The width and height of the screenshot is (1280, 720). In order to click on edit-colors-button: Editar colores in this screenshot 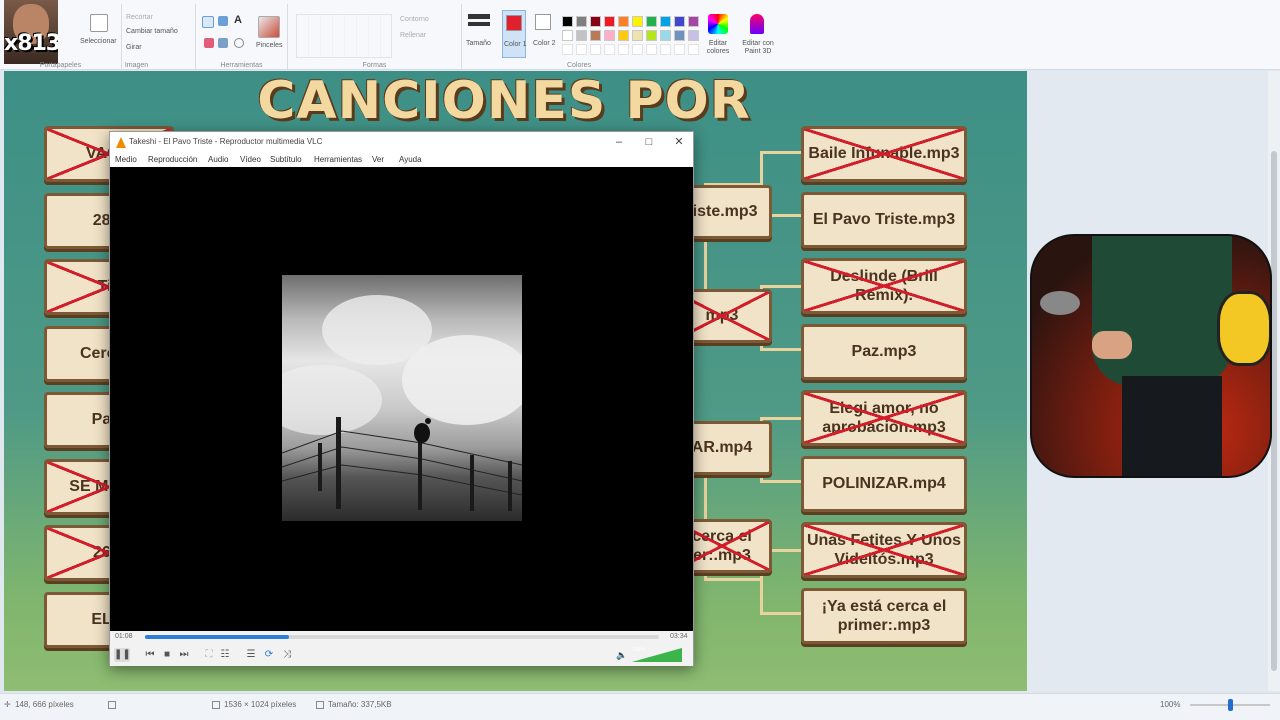, I will do `click(718, 48)`.